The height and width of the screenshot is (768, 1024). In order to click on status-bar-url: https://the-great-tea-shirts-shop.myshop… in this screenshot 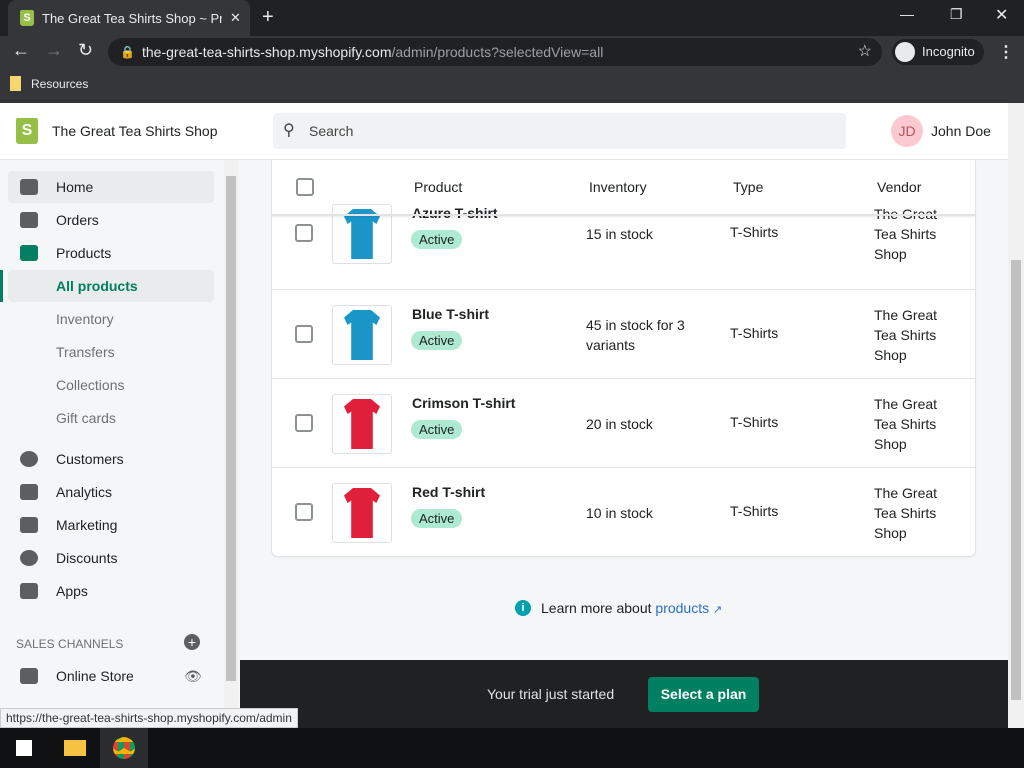, I will do `click(149, 718)`.